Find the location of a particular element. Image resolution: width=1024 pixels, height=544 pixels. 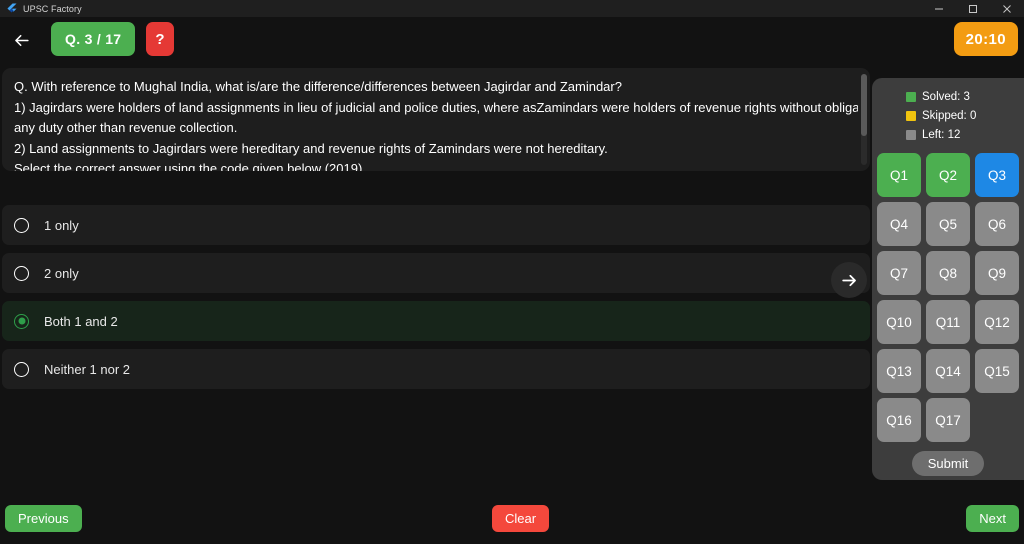

question-nav-q6: Q6 is located at coordinates (997, 224).